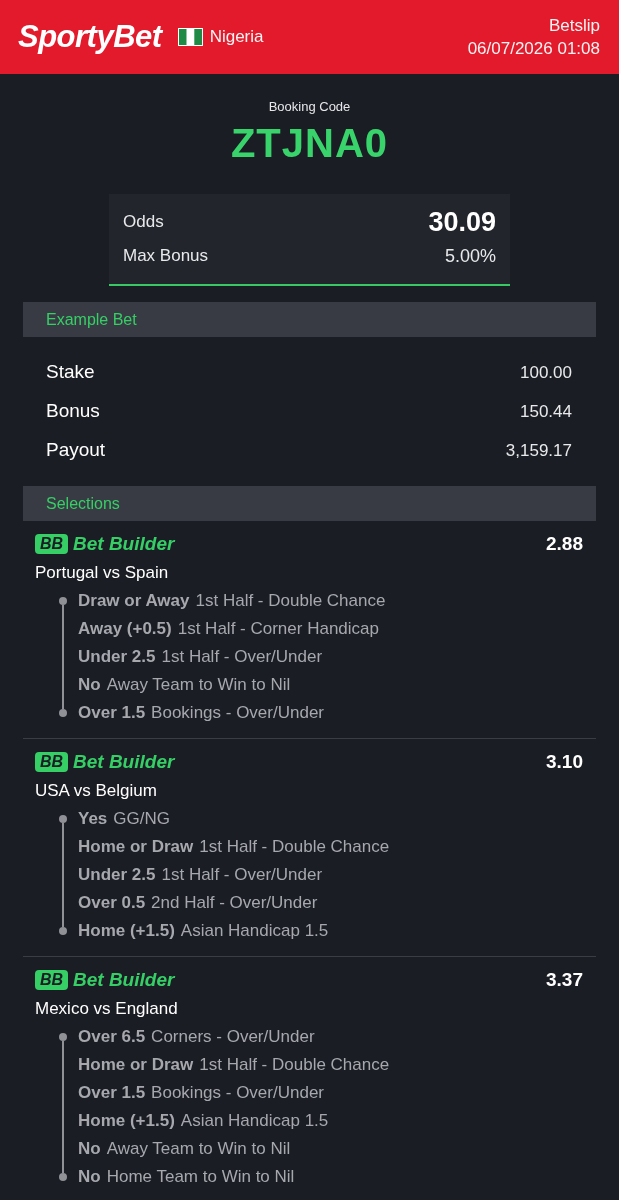 This screenshot has height=1200, width=619. I want to click on bet-odds: 2.88, so click(564, 543).